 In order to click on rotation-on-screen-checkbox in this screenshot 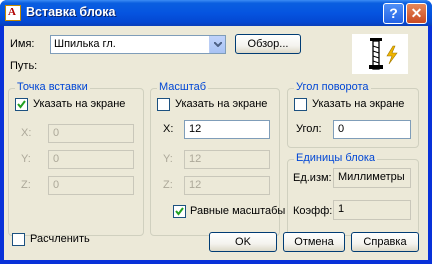, I will do `click(300, 104)`.